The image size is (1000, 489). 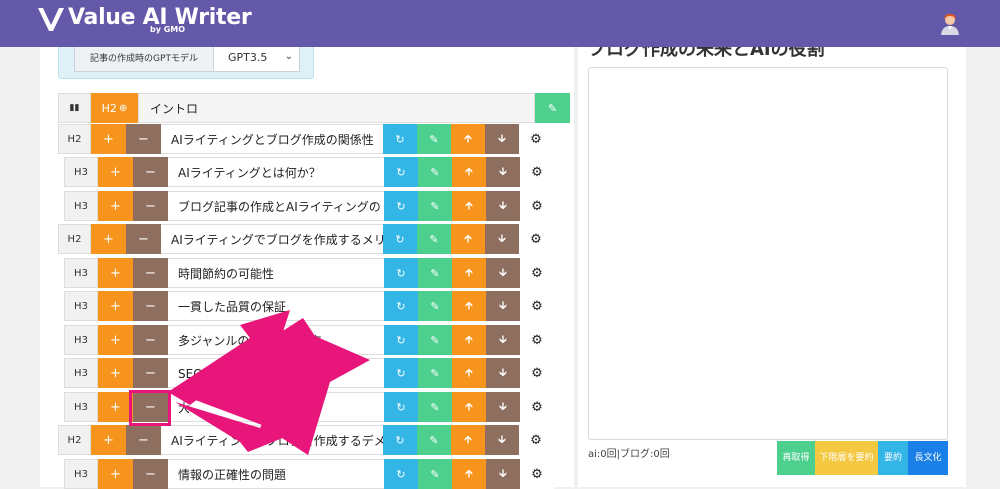 I want to click on summarize-children-button: 下階層を要約, so click(x=846, y=458).